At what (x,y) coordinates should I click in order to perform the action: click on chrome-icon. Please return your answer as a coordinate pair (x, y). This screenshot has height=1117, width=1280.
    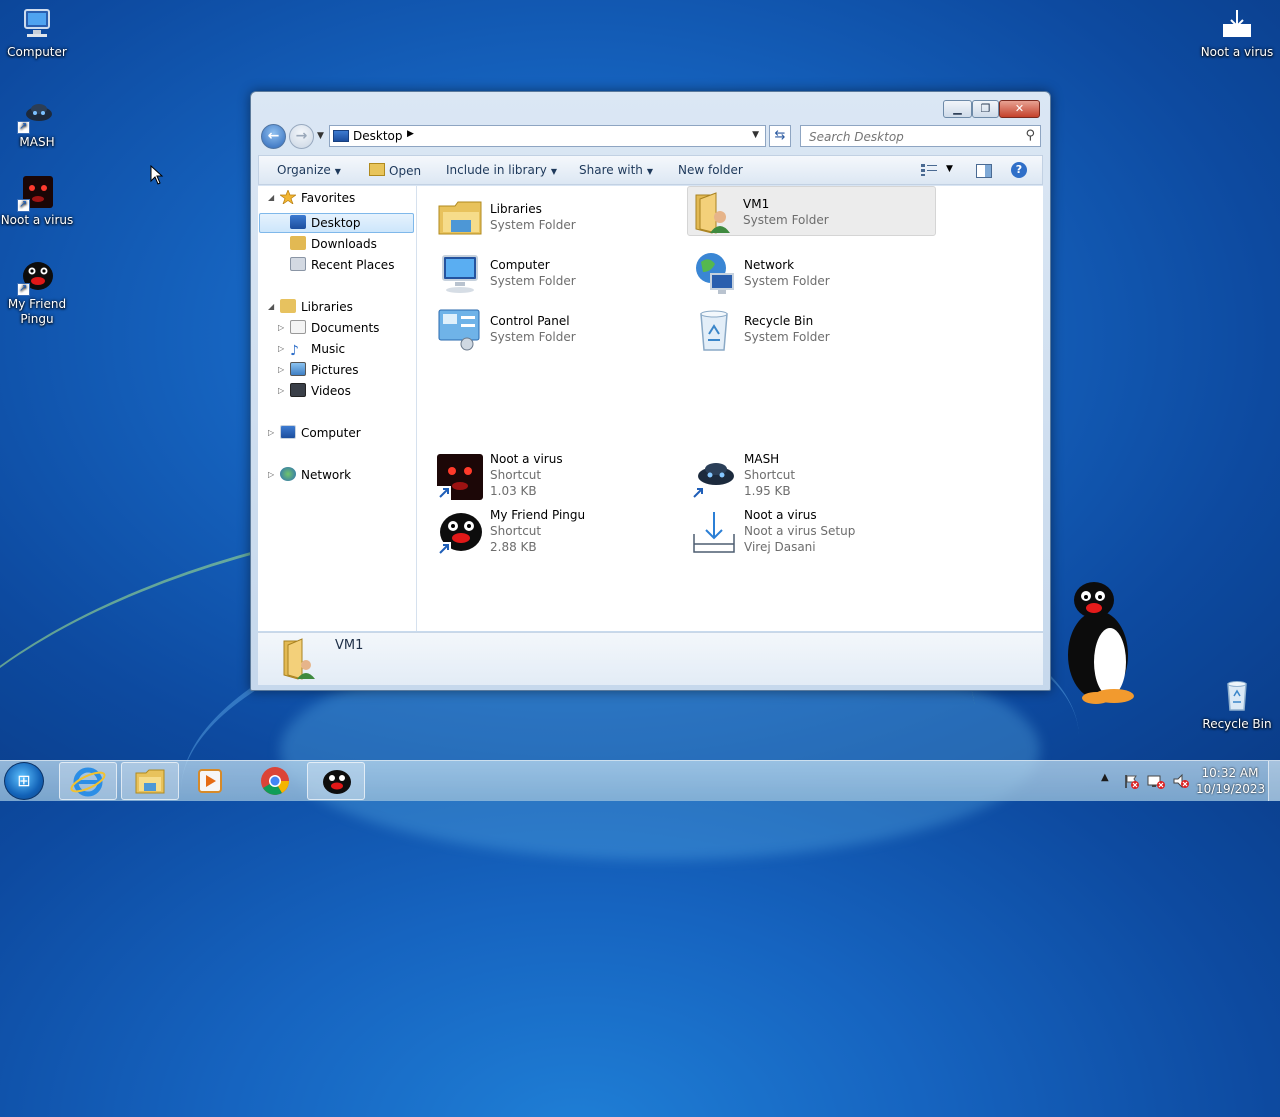
    Looking at the image, I should click on (275, 781).